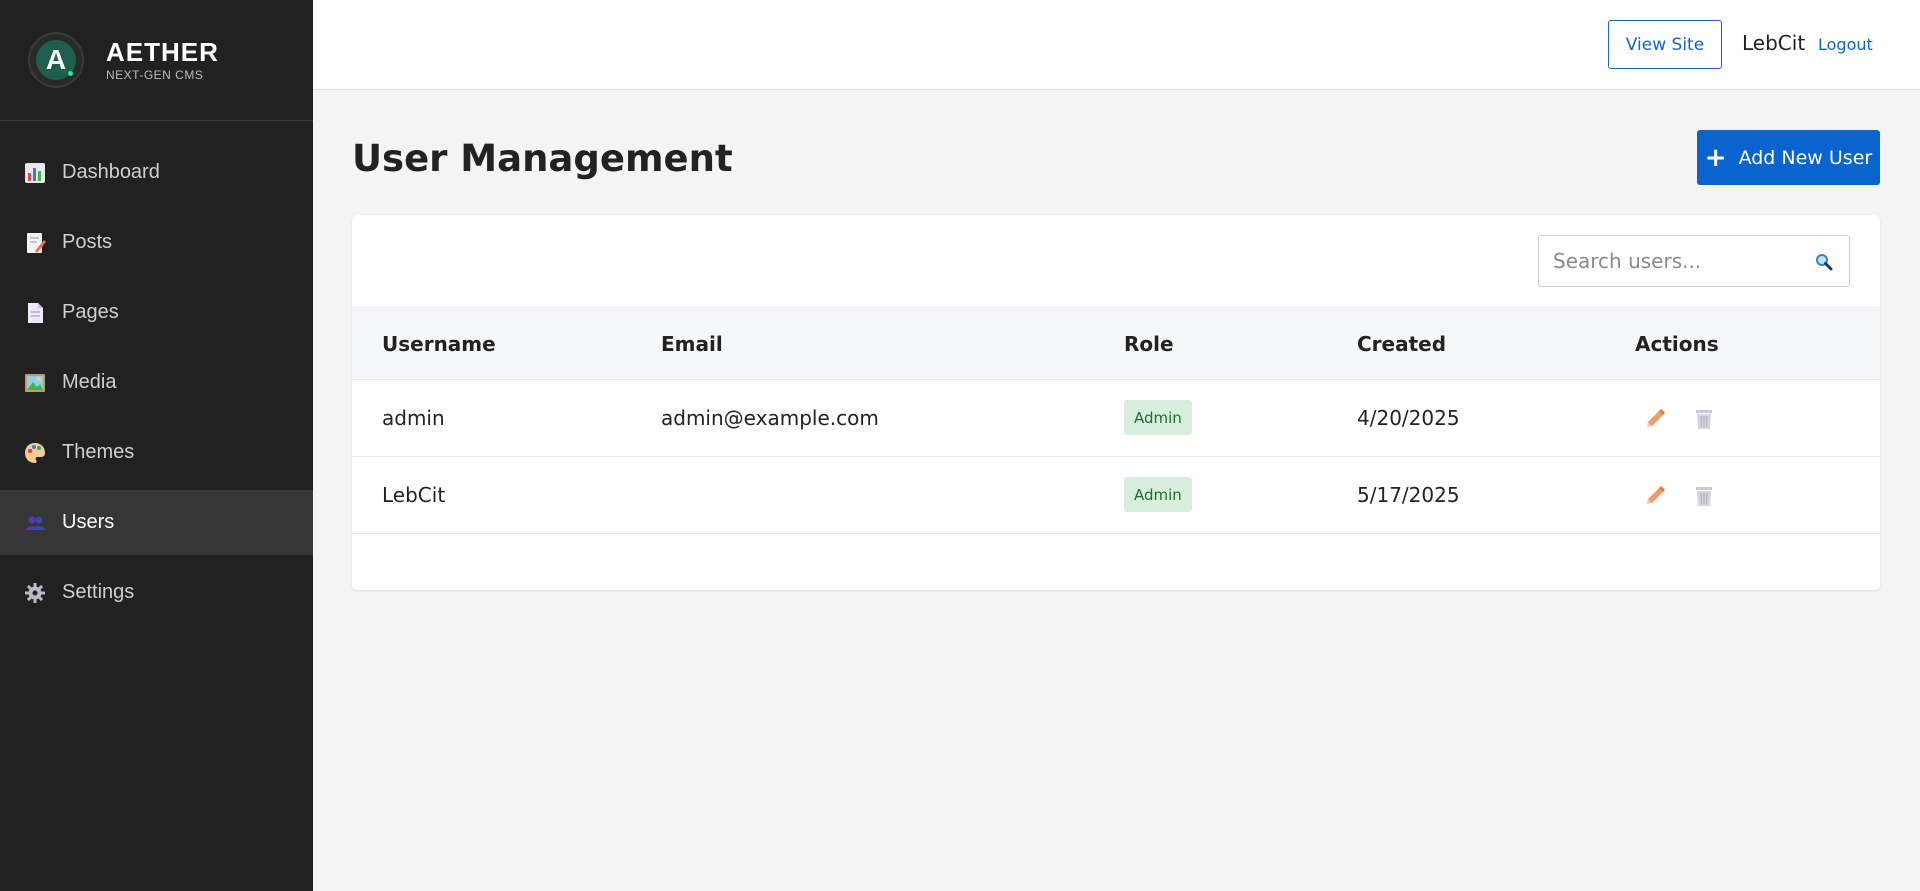 This screenshot has height=891, width=1920. I want to click on sidebar-item-label: Media, so click(89, 382).